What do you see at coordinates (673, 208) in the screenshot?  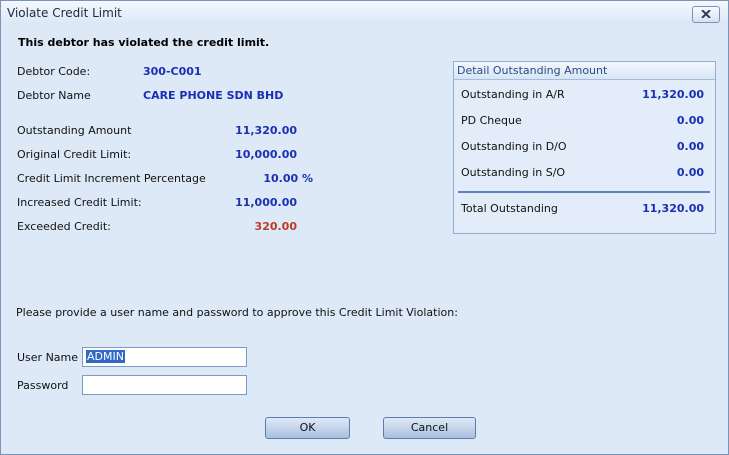 I see `total-outstanding-value: 11,320.00` at bounding box center [673, 208].